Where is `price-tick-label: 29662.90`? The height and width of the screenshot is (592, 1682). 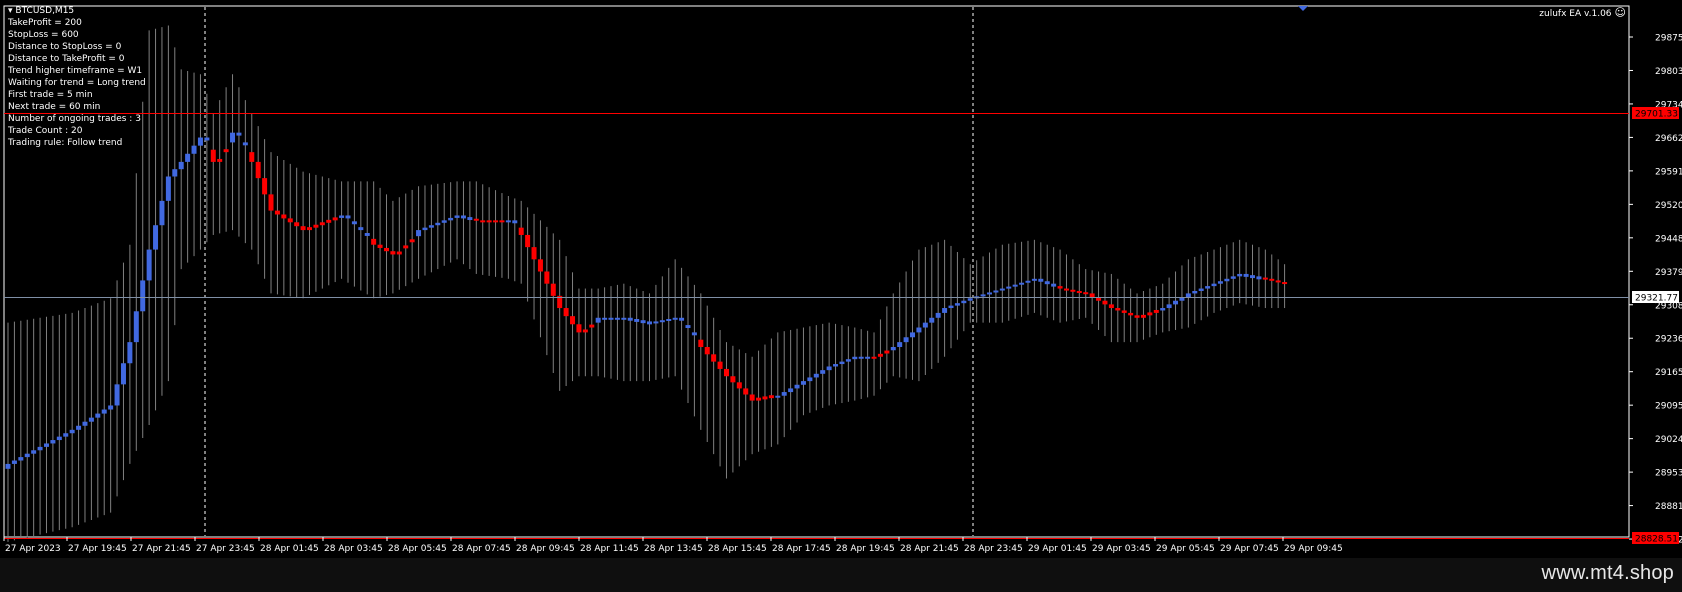
price-tick-label: 29662.90 is located at coordinates (1668, 139).